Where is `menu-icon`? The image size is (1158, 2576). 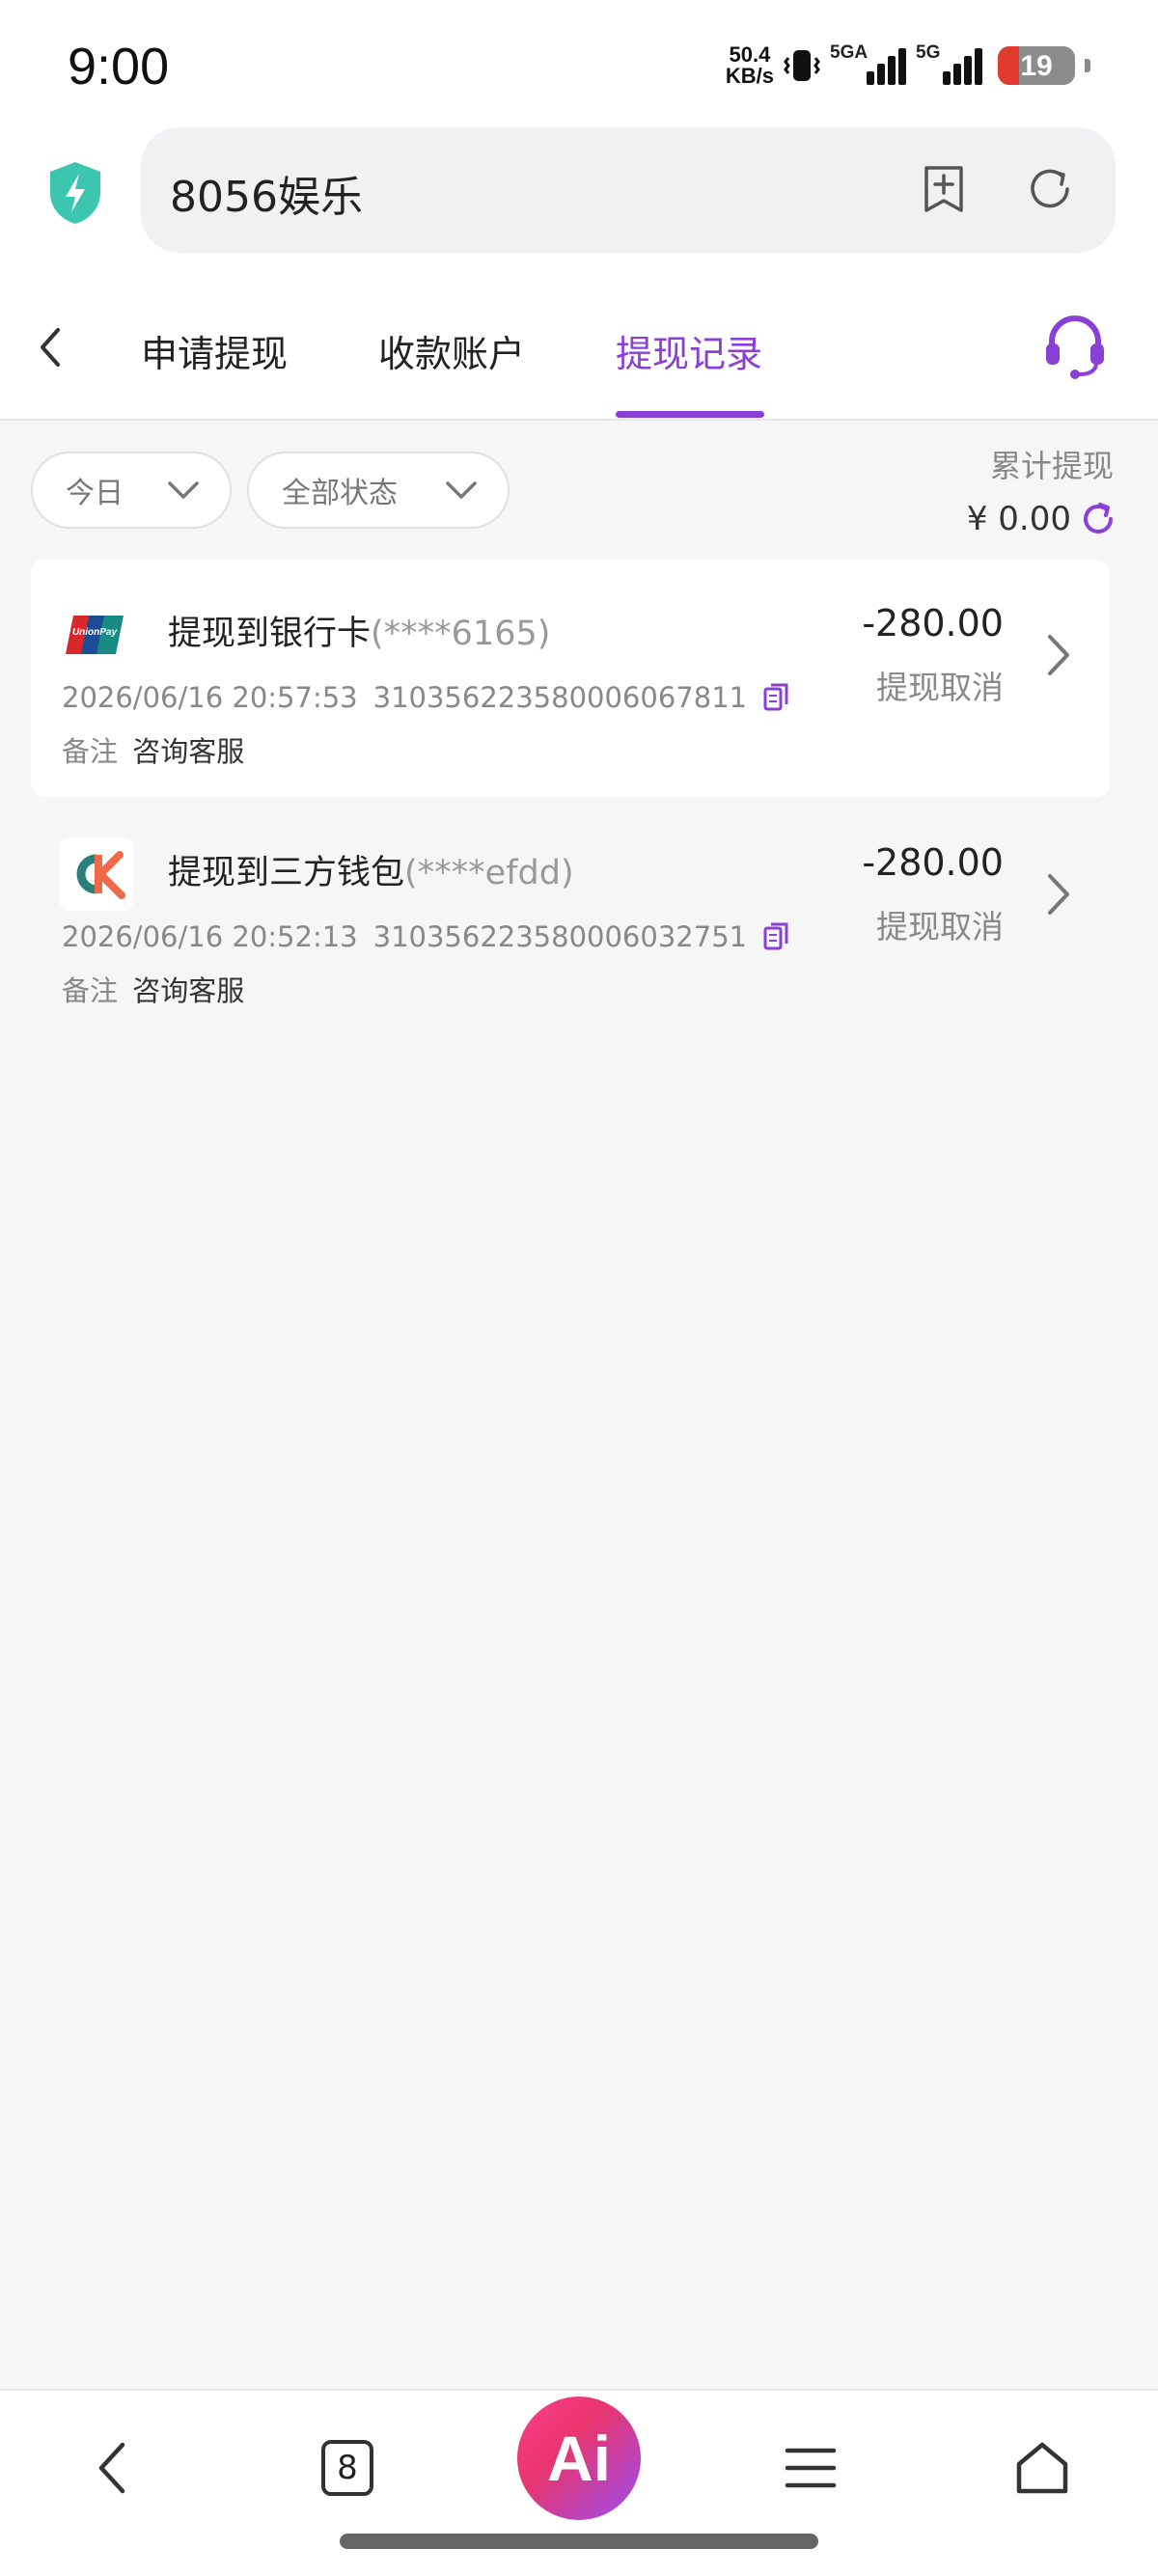
menu-icon is located at coordinates (811, 2468).